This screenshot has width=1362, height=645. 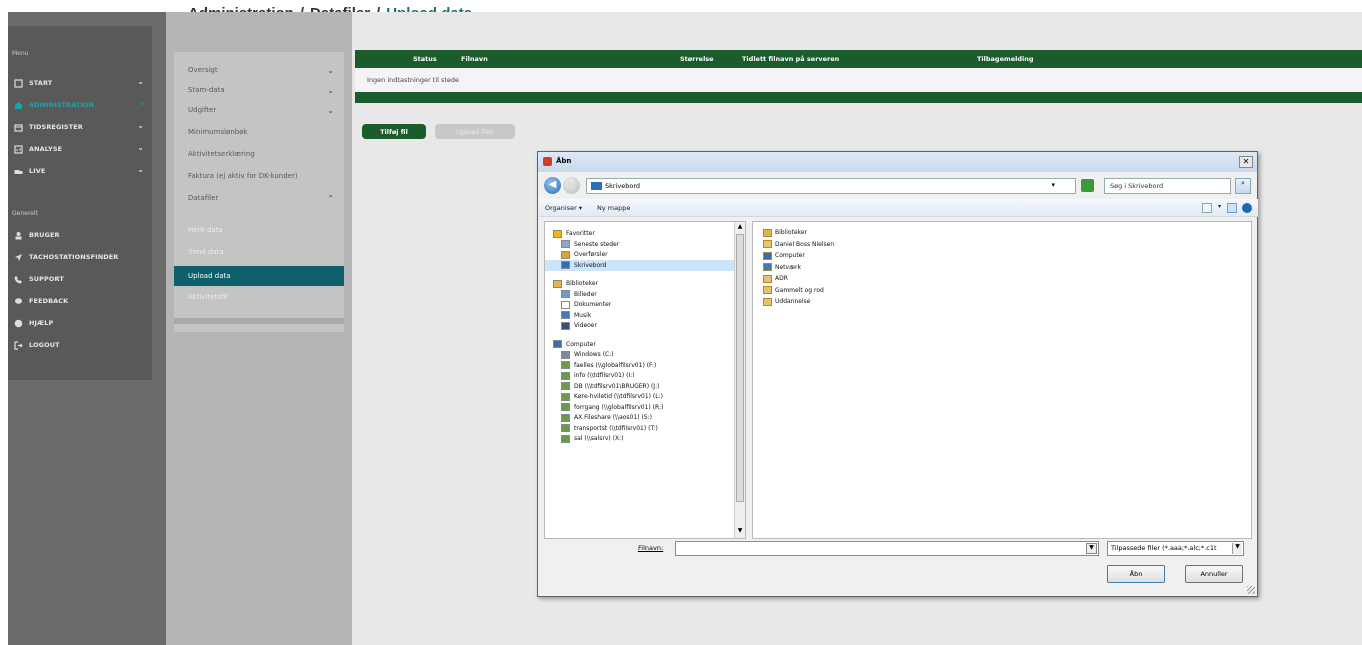 What do you see at coordinates (1246, 162) in the screenshot?
I see `close-button: ✕` at bounding box center [1246, 162].